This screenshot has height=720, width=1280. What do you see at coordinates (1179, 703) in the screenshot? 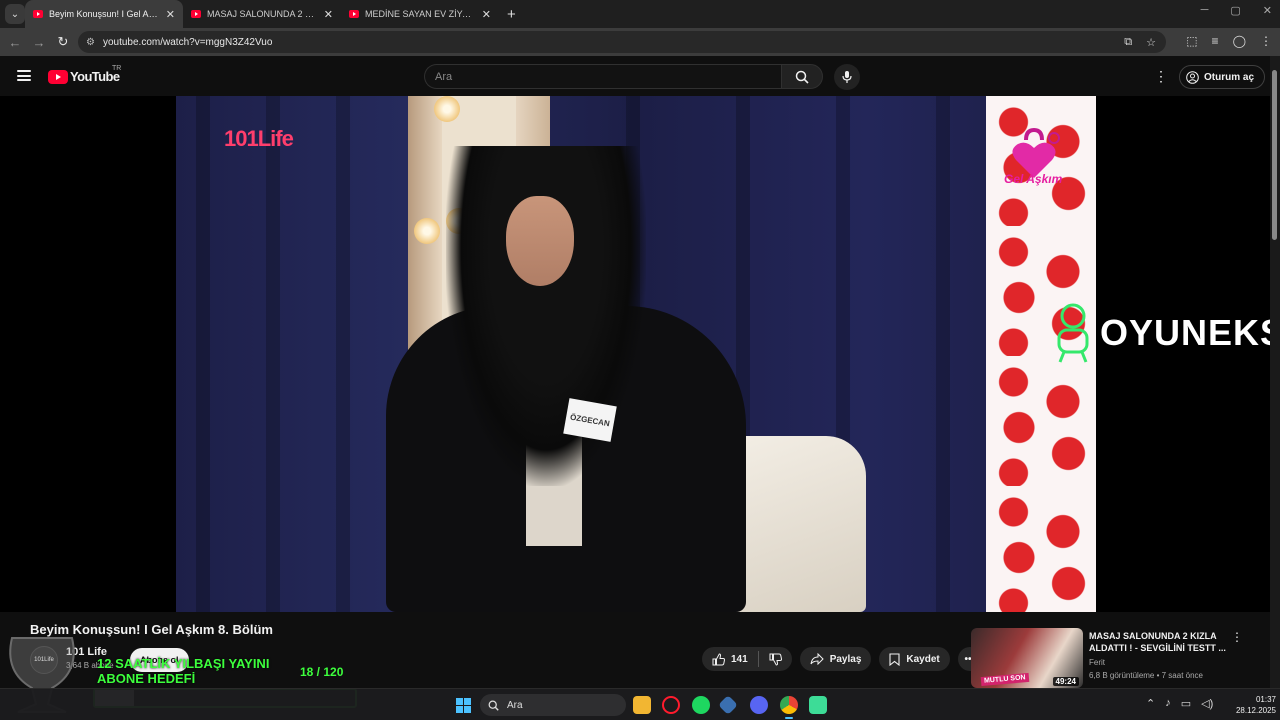
I see `system-tray: ⌃ ♪ ▭ ◁)` at bounding box center [1179, 703].